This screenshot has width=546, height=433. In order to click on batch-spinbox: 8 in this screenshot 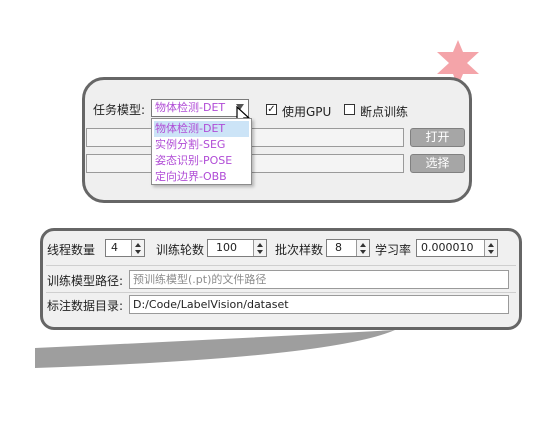, I will do `click(348, 248)`.